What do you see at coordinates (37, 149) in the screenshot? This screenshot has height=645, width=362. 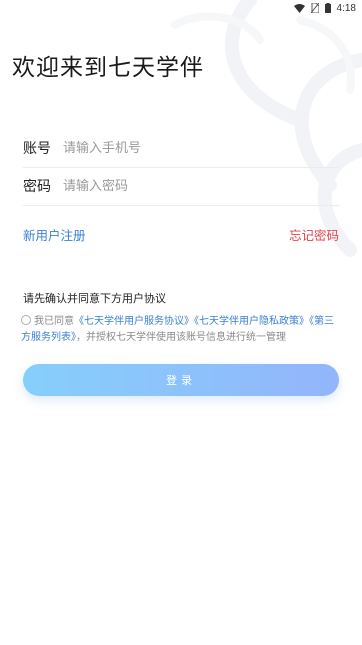 I see `account-label: 账号` at bounding box center [37, 149].